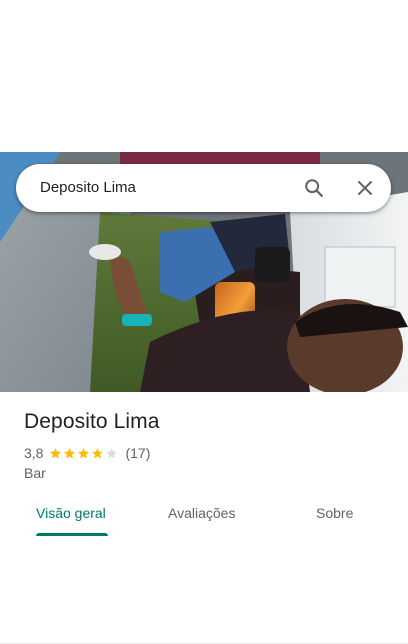  Describe the element at coordinates (334, 513) in the screenshot. I see `tab-about: Sobre` at that location.